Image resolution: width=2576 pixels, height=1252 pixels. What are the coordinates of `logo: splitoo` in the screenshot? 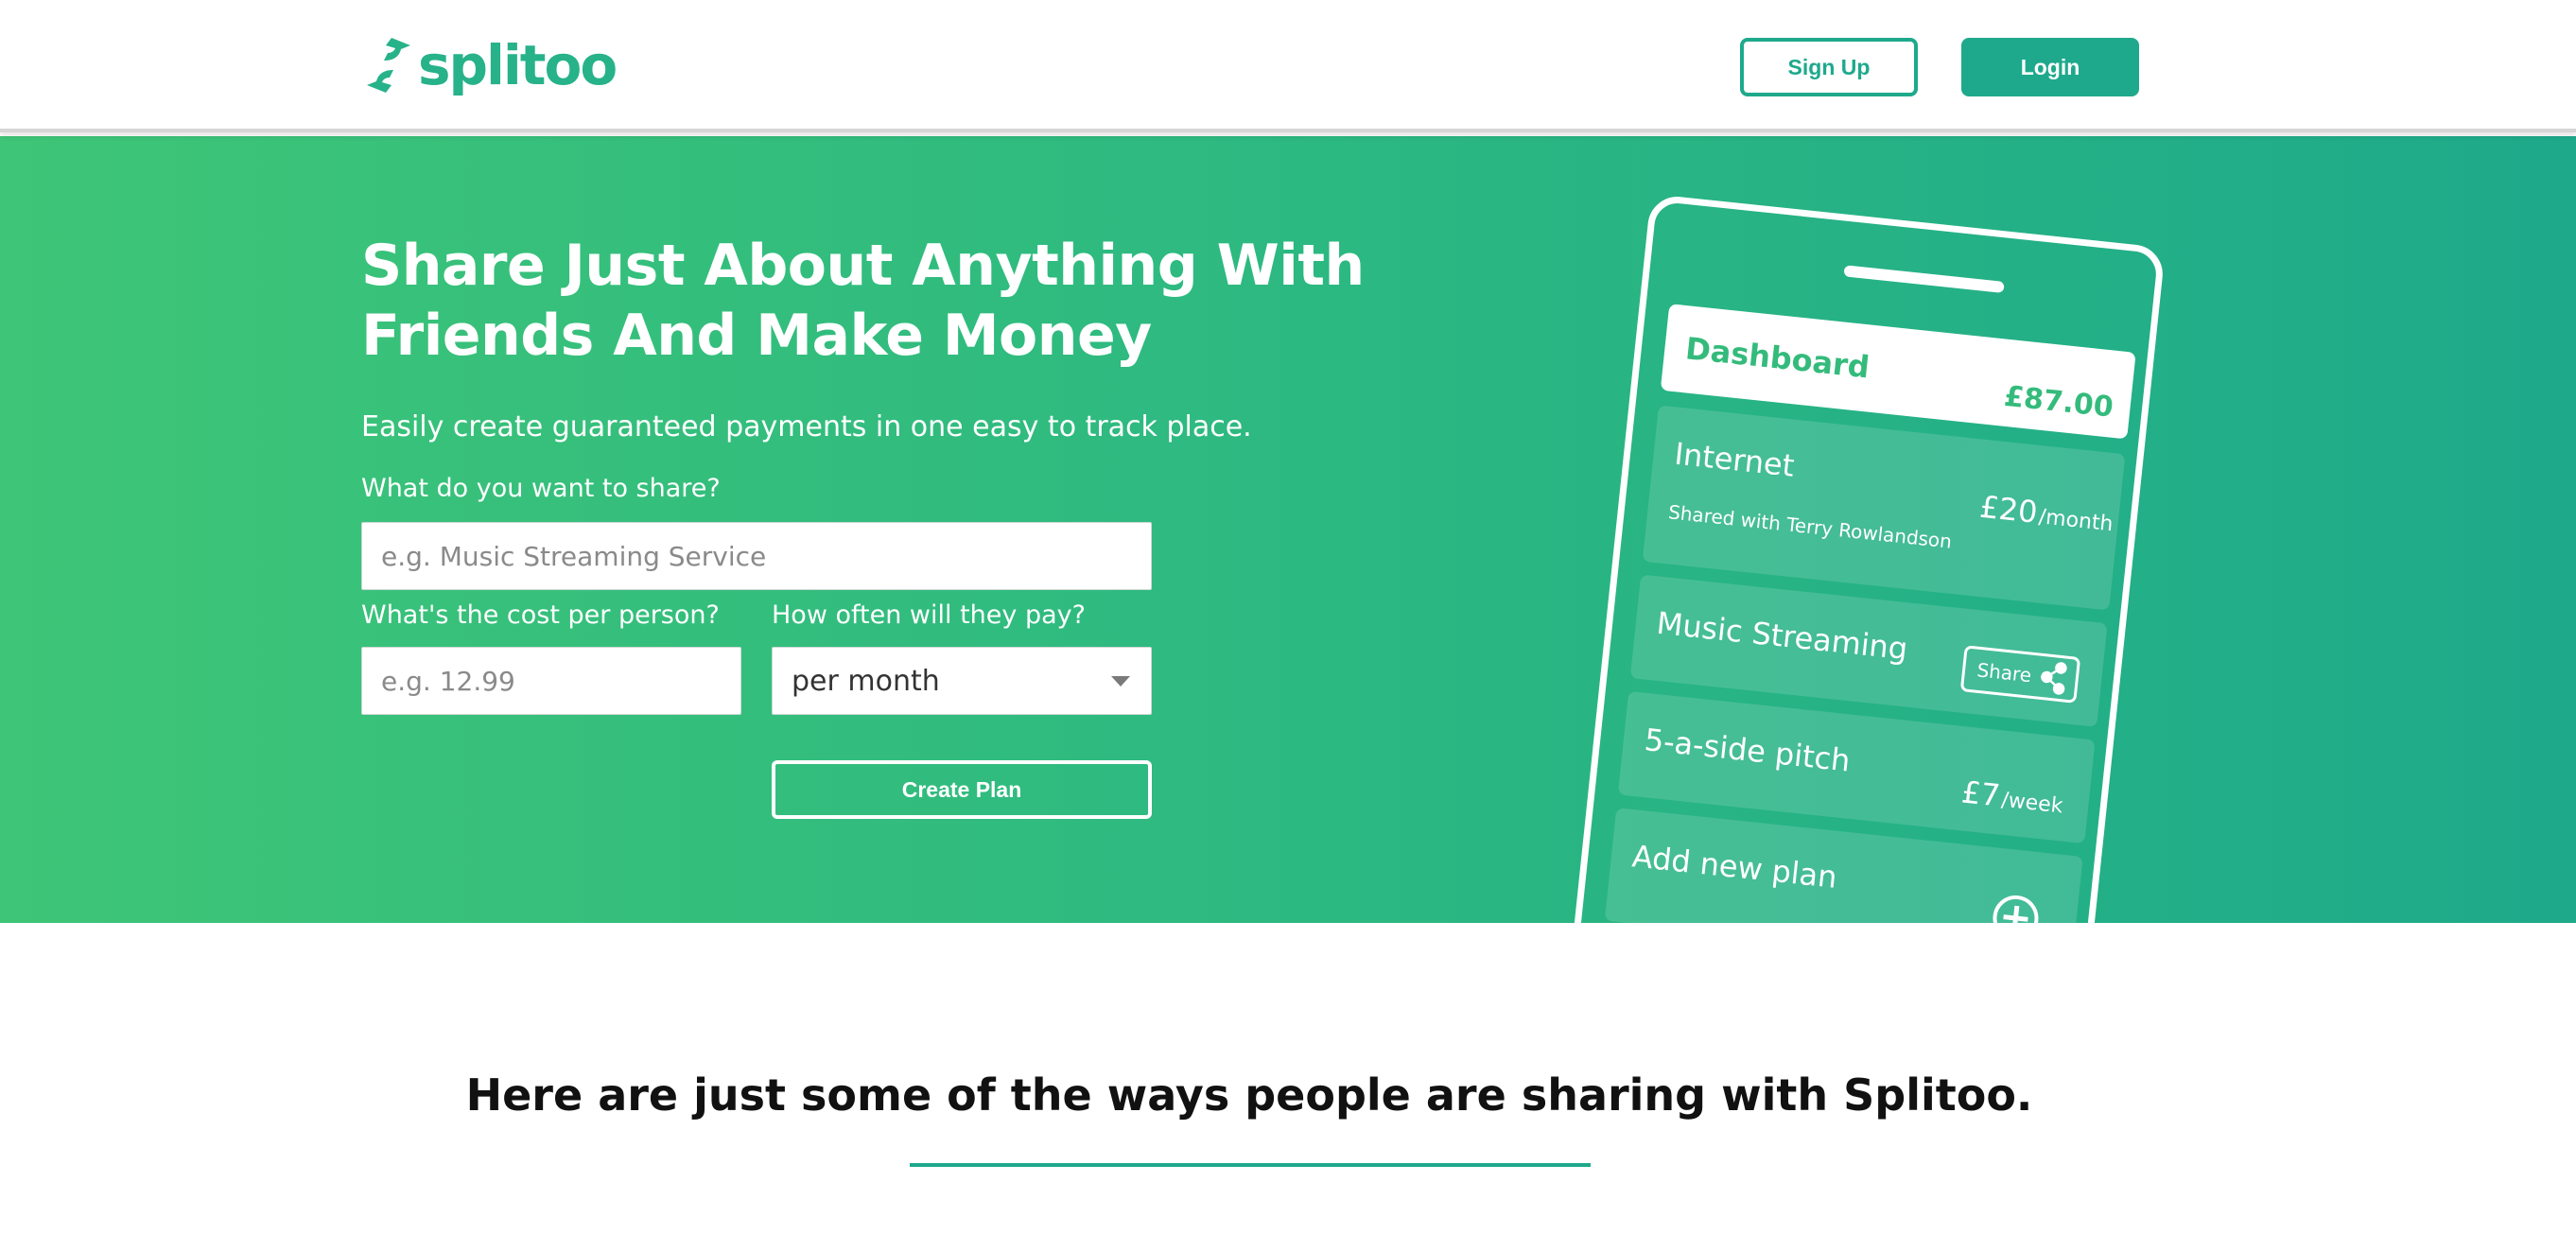 It's located at (491, 65).